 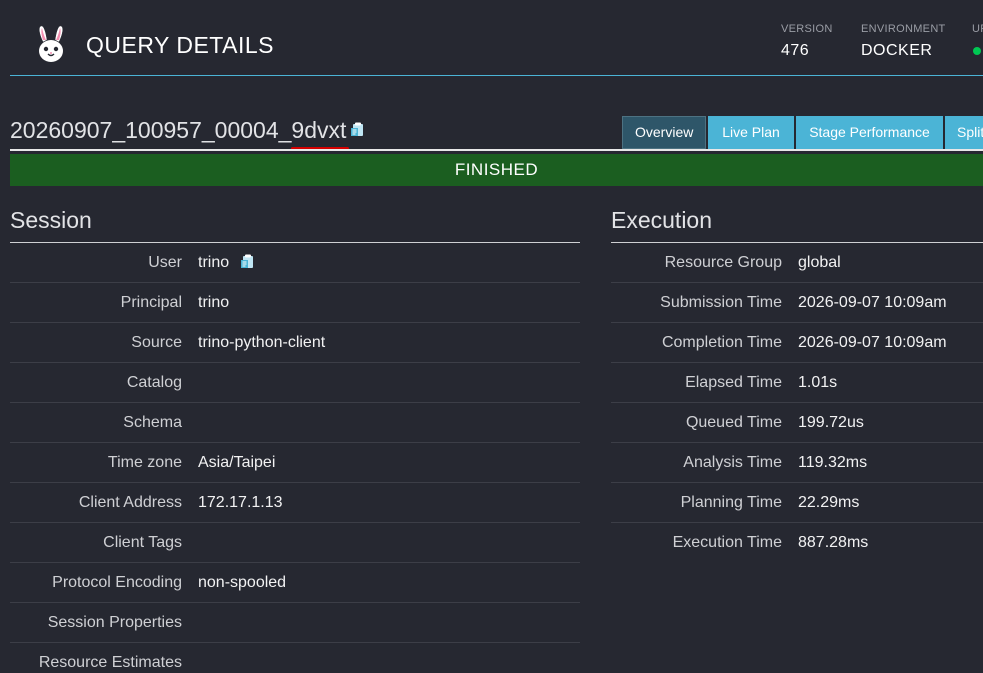 I want to click on execution-row-elapsed-time: Elapsed Time 1.01s, so click(x=797, y=383).